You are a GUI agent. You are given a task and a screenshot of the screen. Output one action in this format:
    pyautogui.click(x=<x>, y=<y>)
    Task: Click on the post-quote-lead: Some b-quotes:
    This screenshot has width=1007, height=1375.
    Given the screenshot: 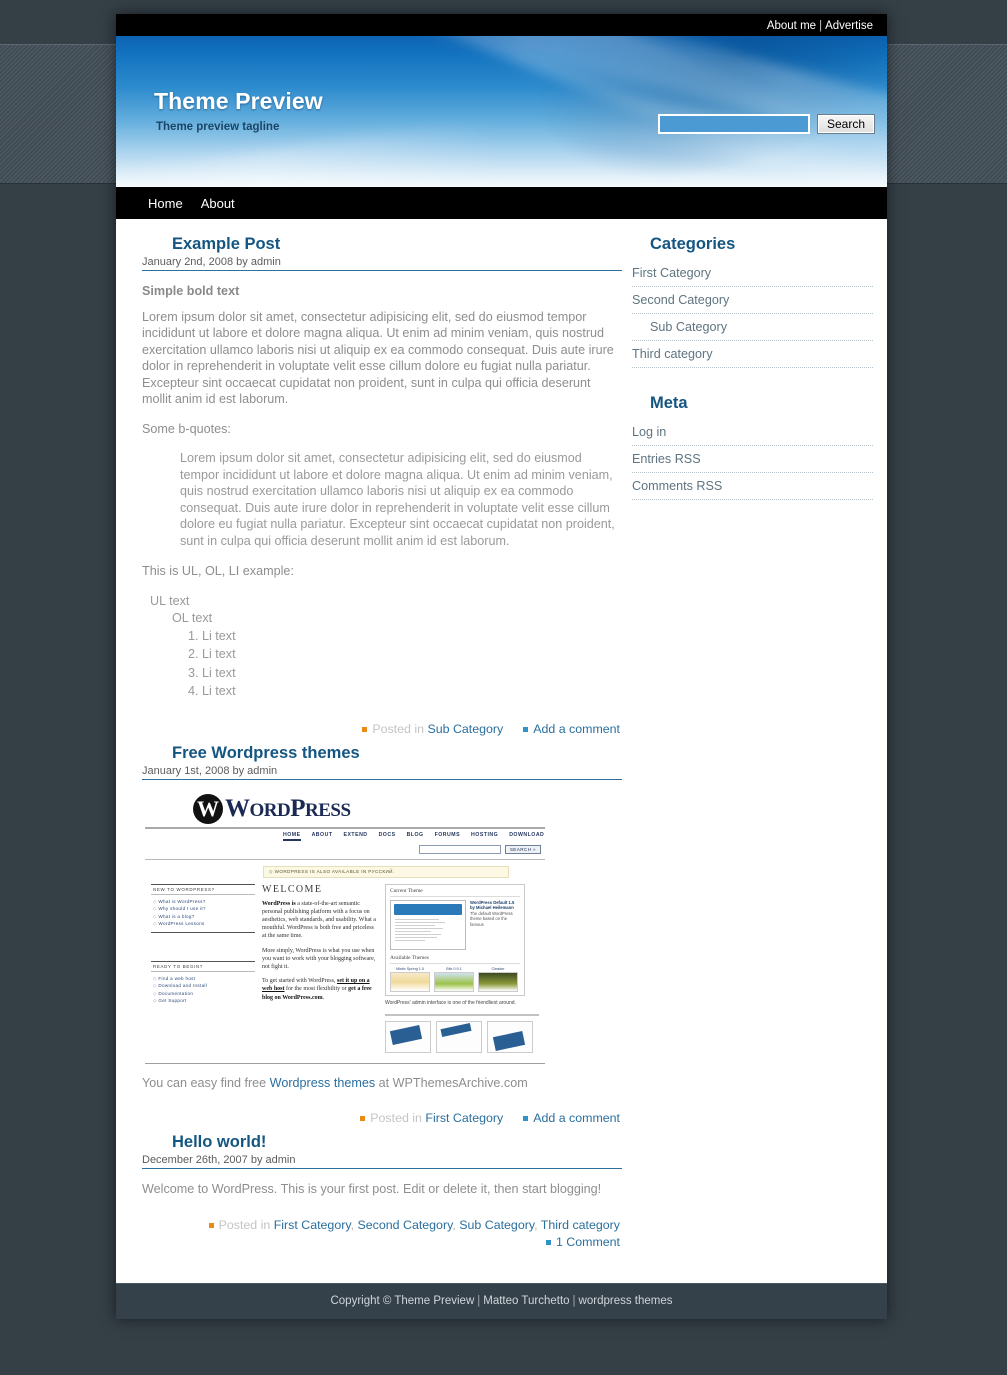 What is the action you would take?
    pyautogui.click(x=186, y=428)
    